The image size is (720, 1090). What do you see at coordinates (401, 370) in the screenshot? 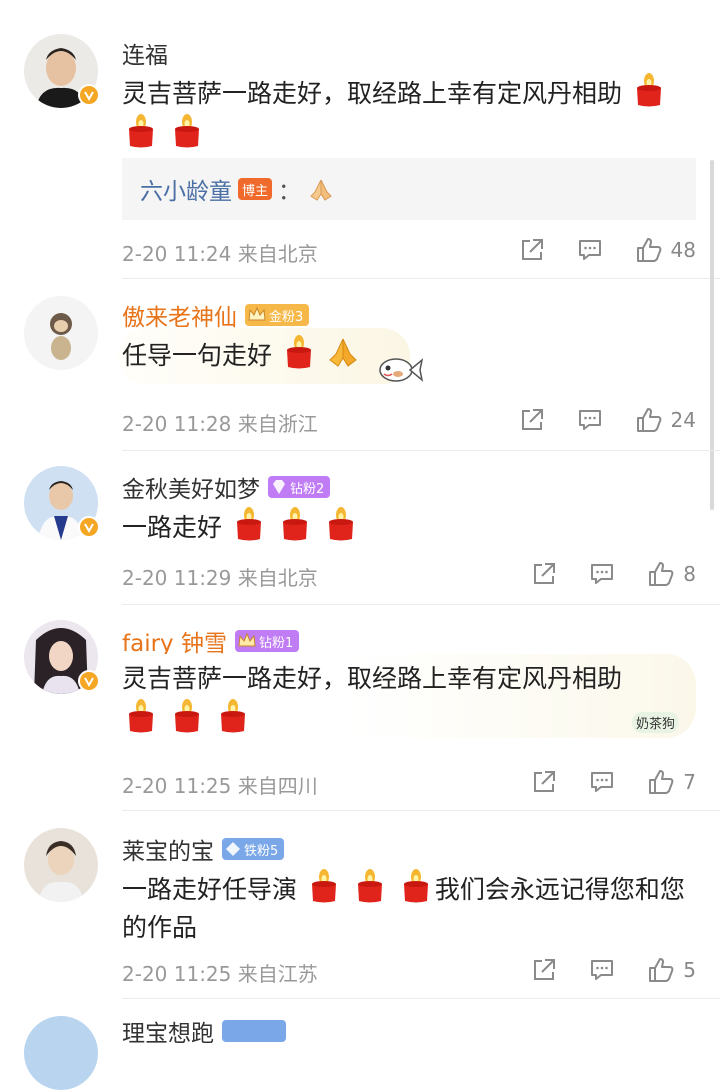
I see `fish-sticker-icon` at bounding box center [401, 370].